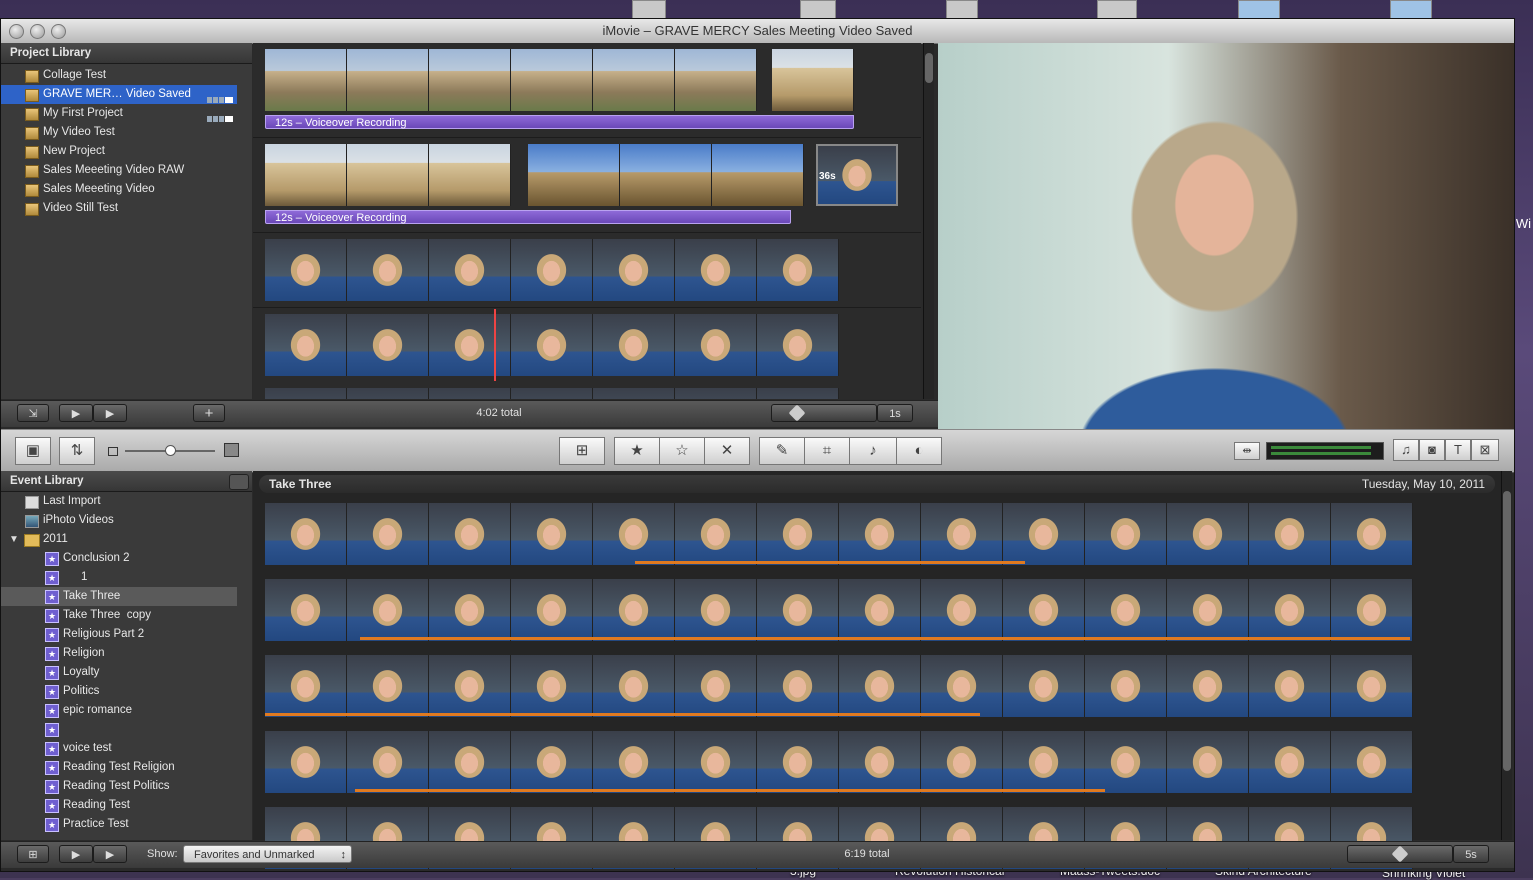  I want to click on titles-browser-button: T, so click(1458, 450).